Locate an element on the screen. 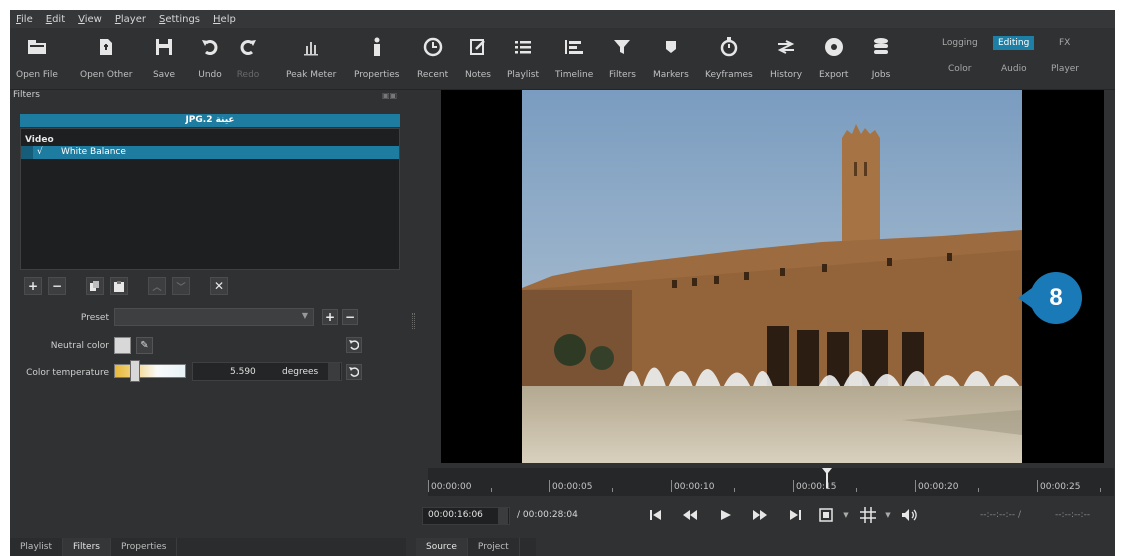 This screenshot has width=1127, height=556. export-button: Export is located at coordinates (833, 57).